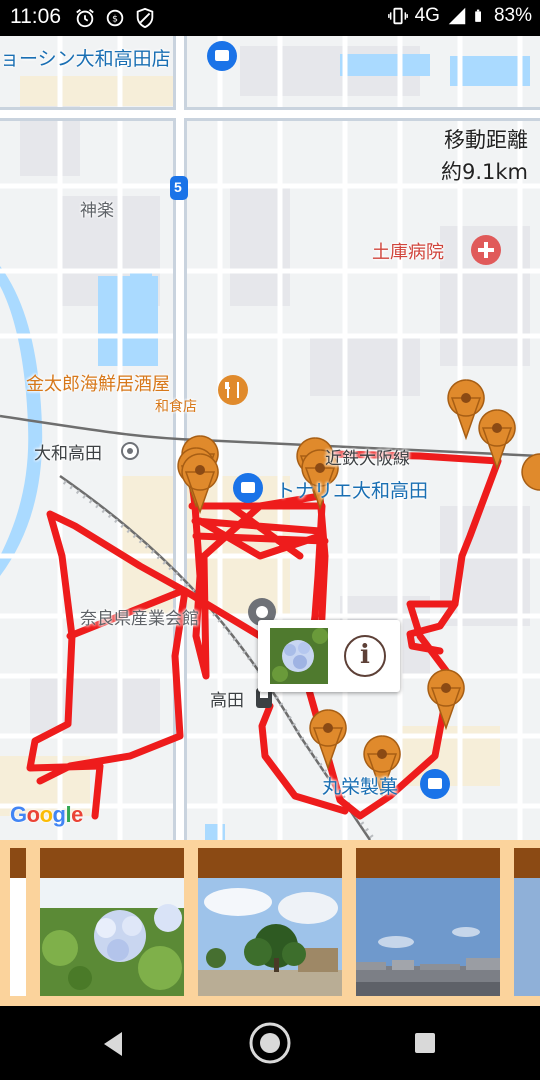 This screenshot has height=1080, width=540. What do you see at coordinates (428, 937) in the screenshot?
I see `cityscape-photo` at bounding box center [428, 937].